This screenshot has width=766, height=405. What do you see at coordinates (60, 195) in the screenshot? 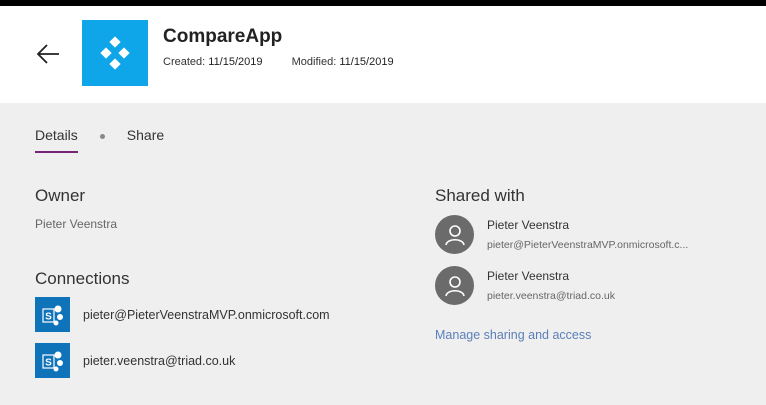
I see `owner-heading: Owner` at bounding box center [60, 195].